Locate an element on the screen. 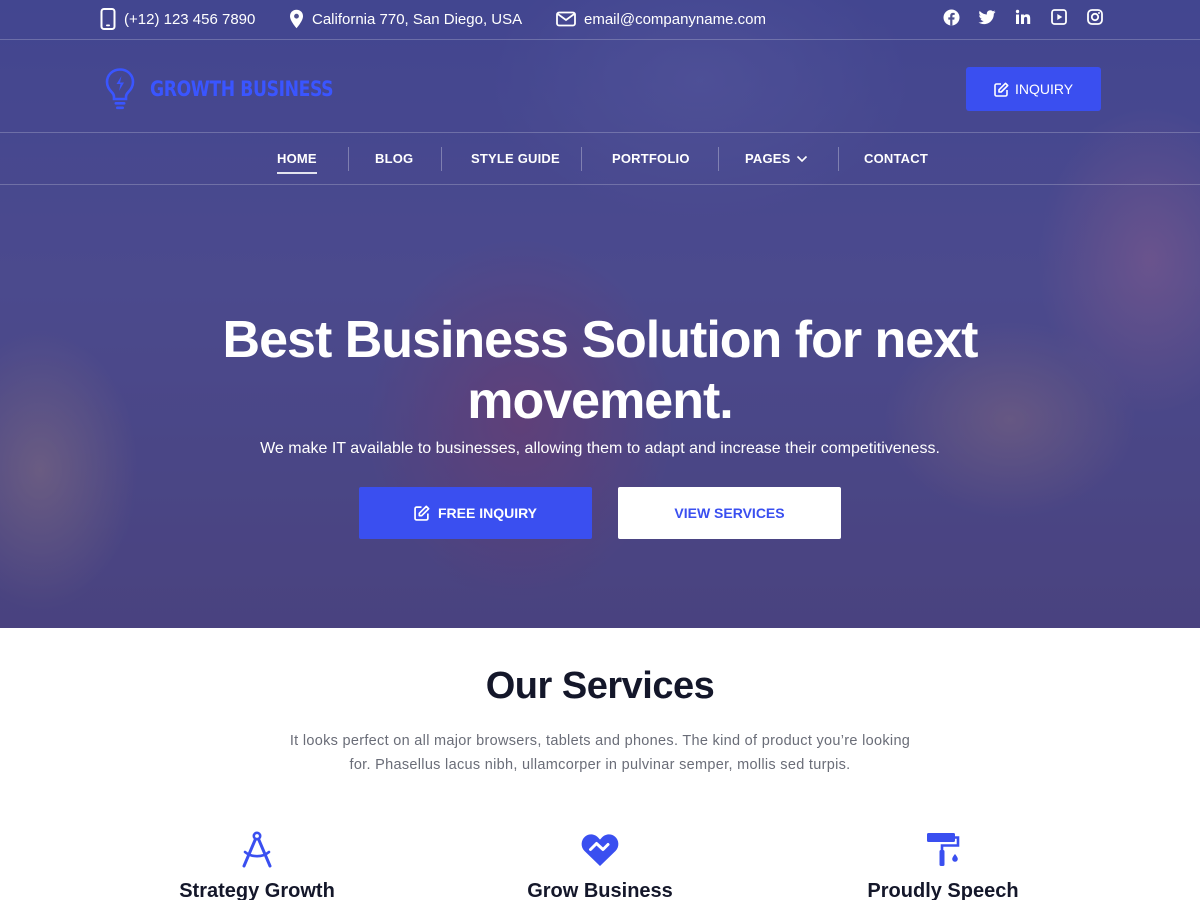 This screenshot has width=1200, height=900. service-title: Strategy Growth is located at coordinates (257, 890).